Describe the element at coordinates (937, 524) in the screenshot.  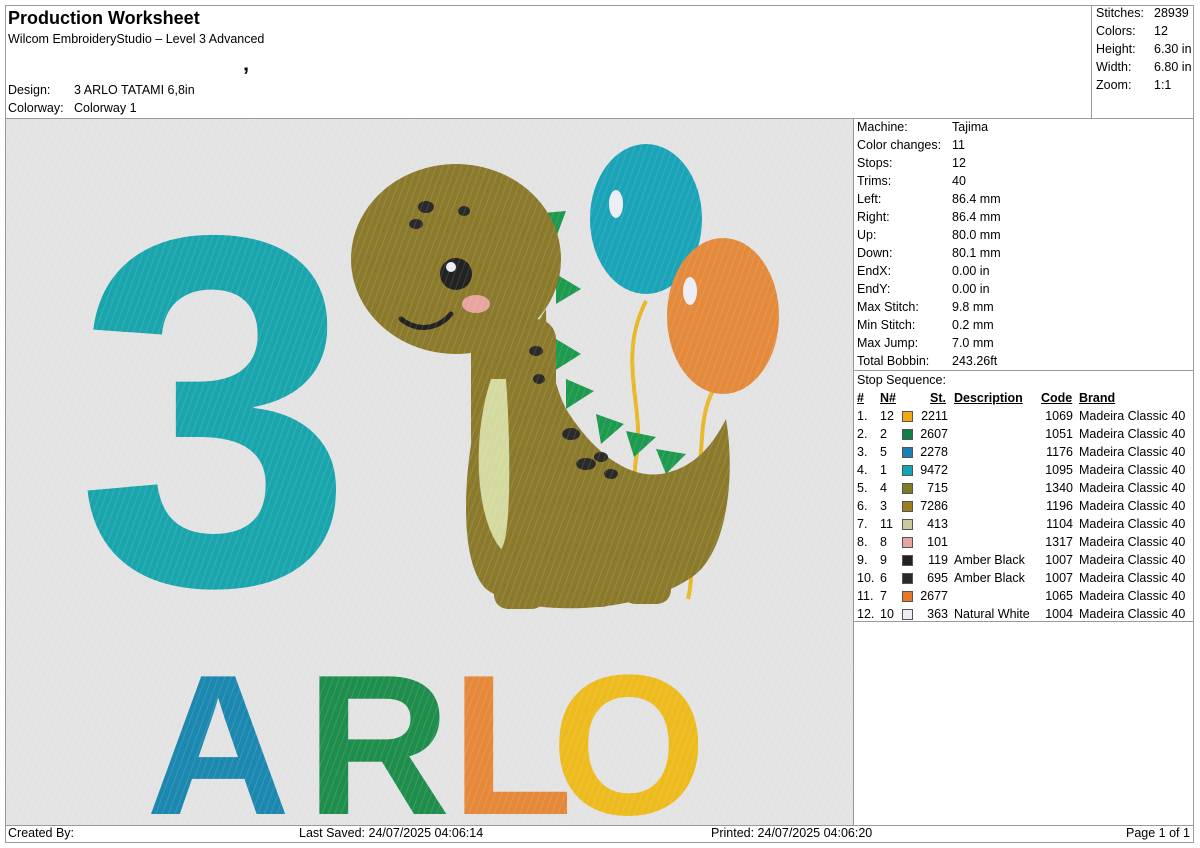
I see `stop-stitches: 413` at that location.